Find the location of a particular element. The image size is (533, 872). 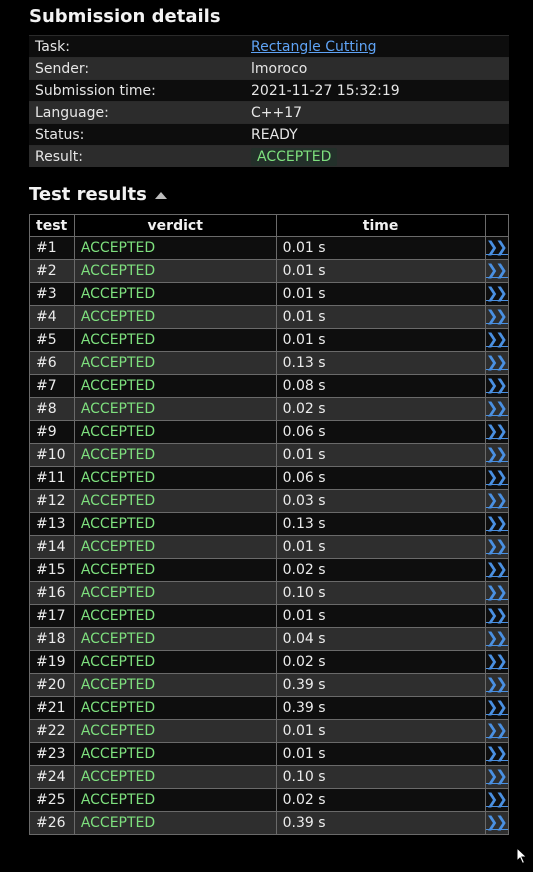

test-row: #26 ACCEPTED 0.39 s ❯❯ is located at coordinates (269, 823).